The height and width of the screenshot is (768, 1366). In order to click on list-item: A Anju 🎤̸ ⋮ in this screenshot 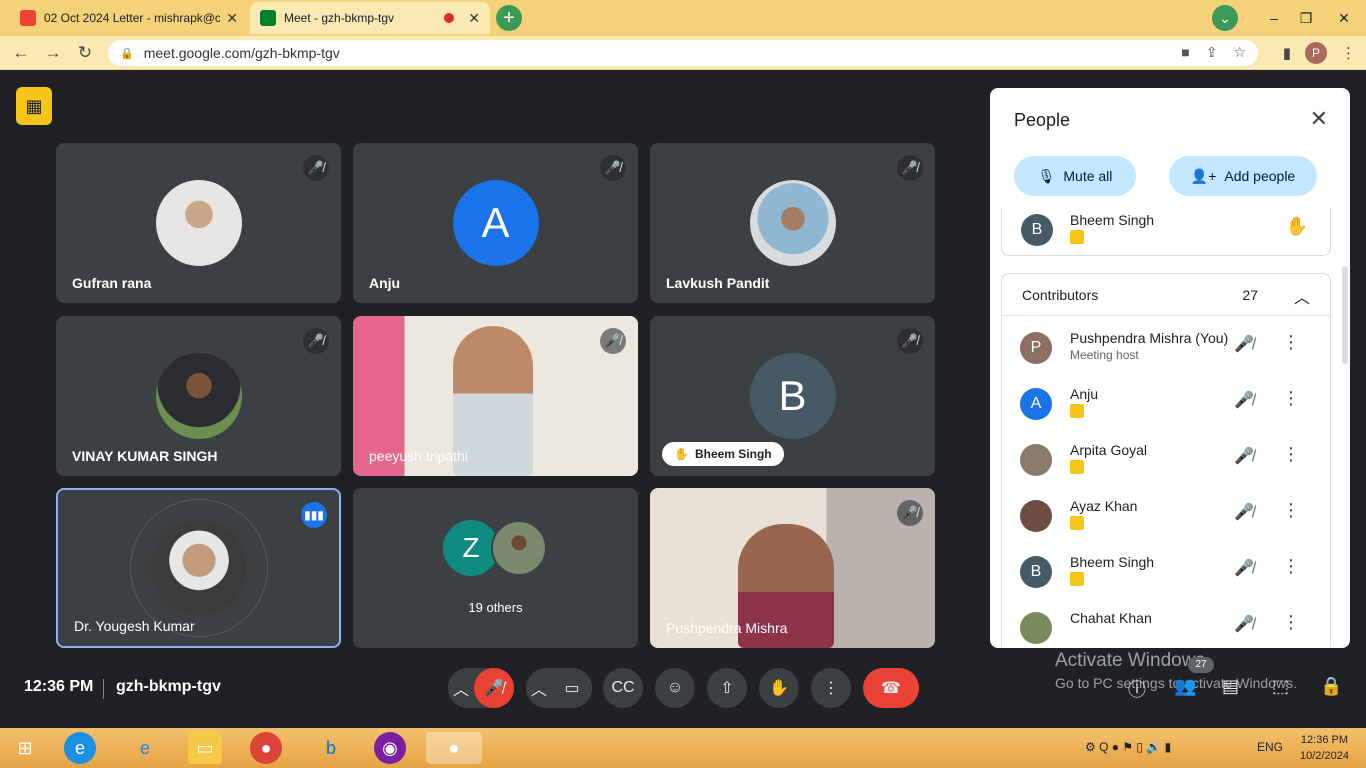, I will do `click(1161, 408)`.